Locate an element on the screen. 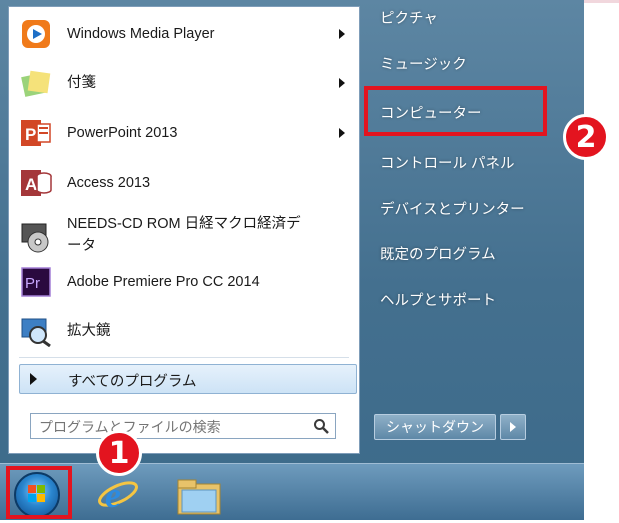 The image size is (619, 523). link-control-panel: コントロール パネル is located at coordinates (447, 162).